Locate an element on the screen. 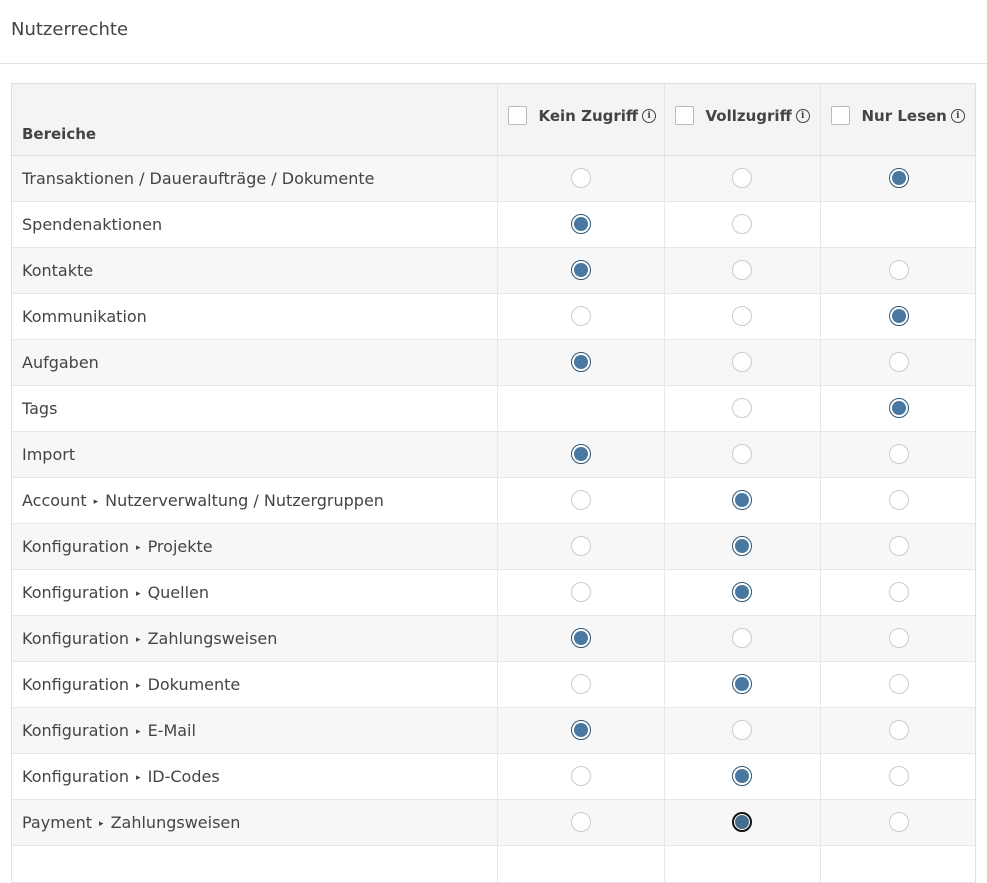 Image resolution: width=987 pixels, height=883 pixels. area-name: Konfiguration ▸ Projekte is located at coordinates (255, 546).